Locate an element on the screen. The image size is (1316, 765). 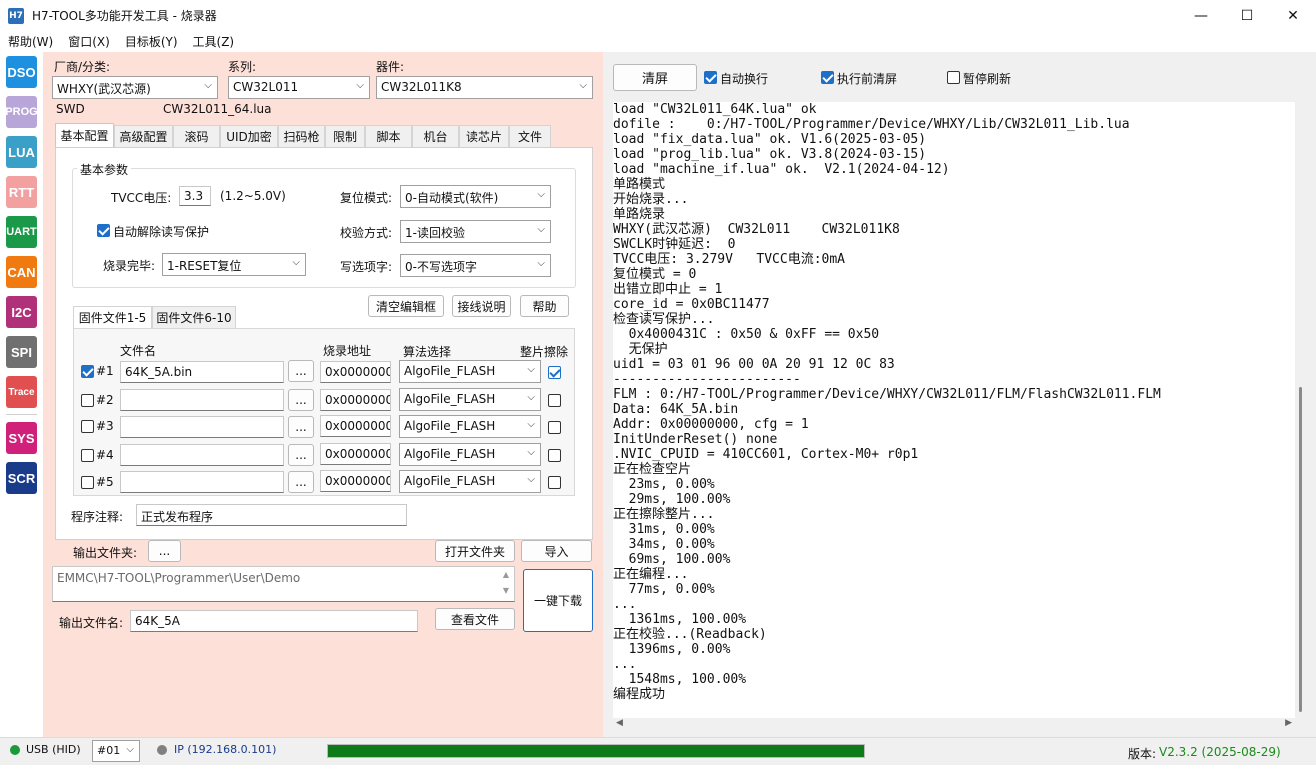
tab-script: 脚本 is located at coordinates (388, 136).